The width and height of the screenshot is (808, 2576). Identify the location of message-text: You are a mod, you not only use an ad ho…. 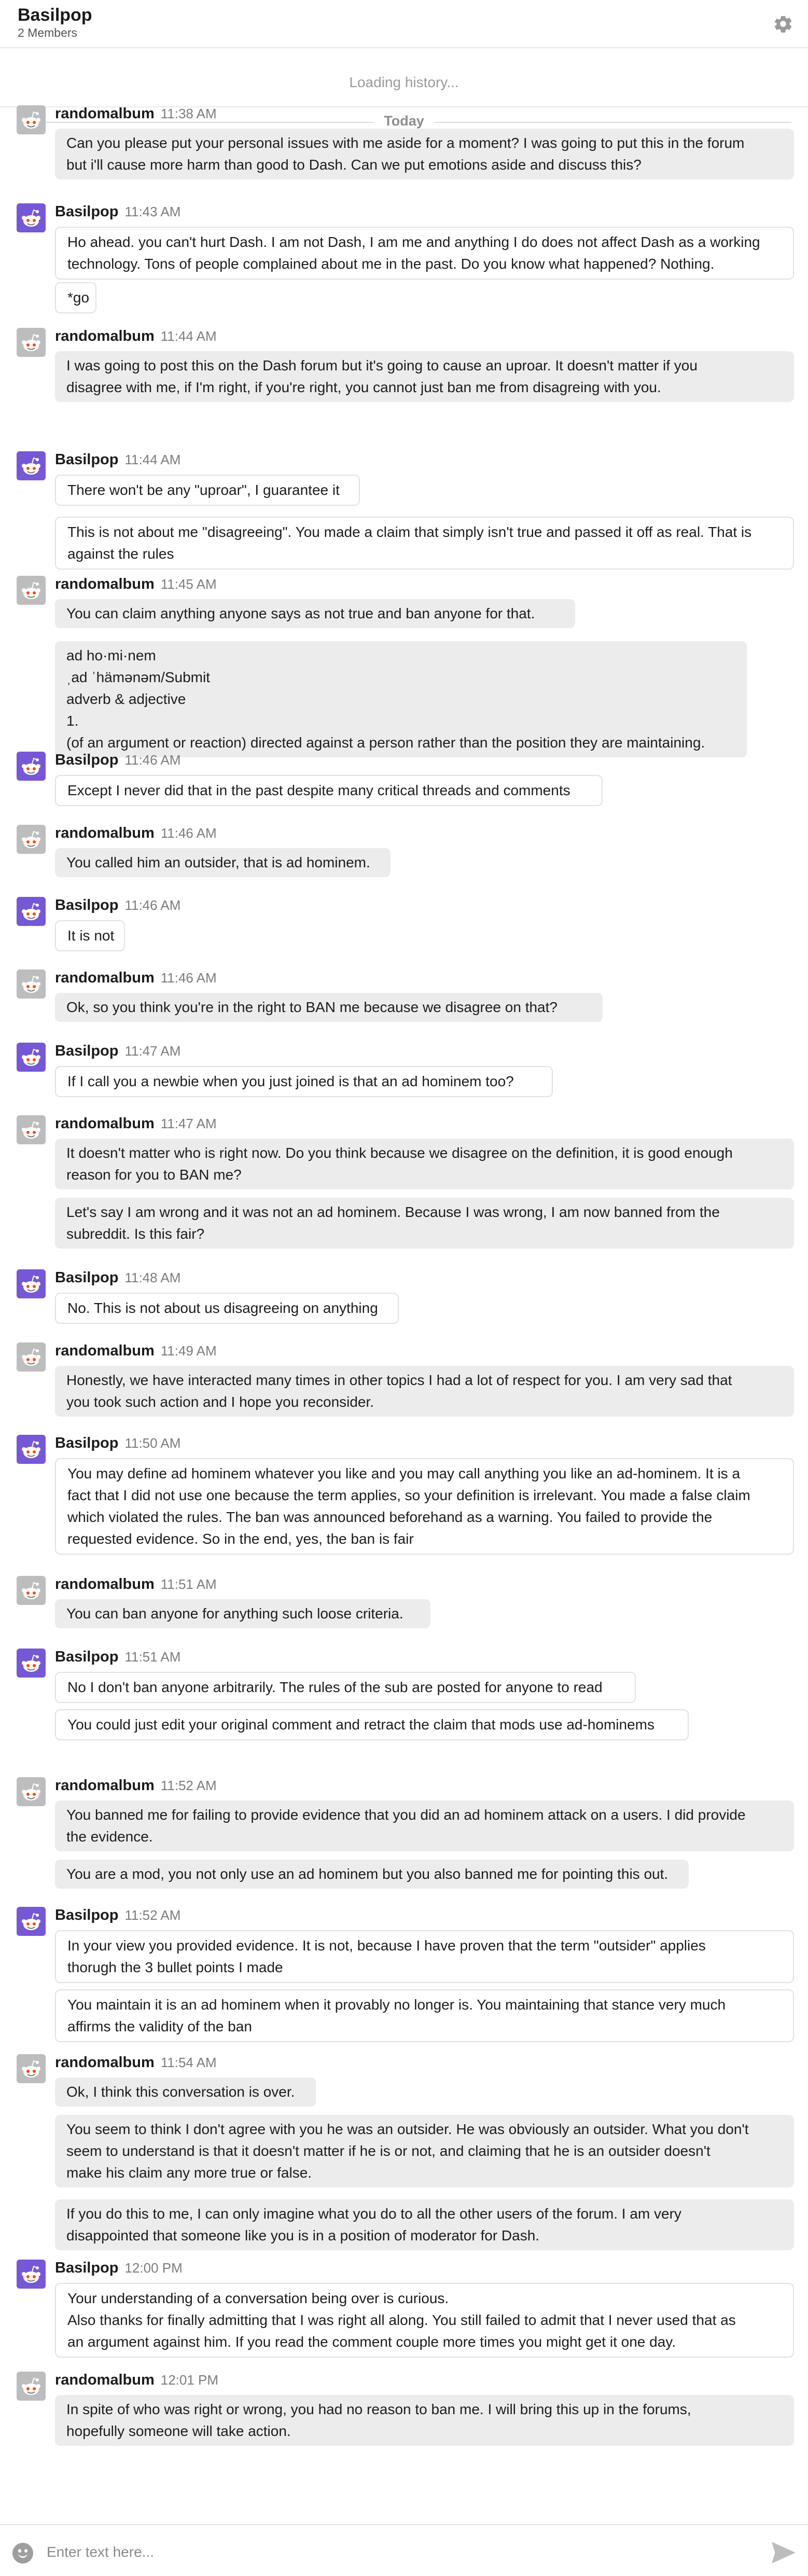
(367, 1874).